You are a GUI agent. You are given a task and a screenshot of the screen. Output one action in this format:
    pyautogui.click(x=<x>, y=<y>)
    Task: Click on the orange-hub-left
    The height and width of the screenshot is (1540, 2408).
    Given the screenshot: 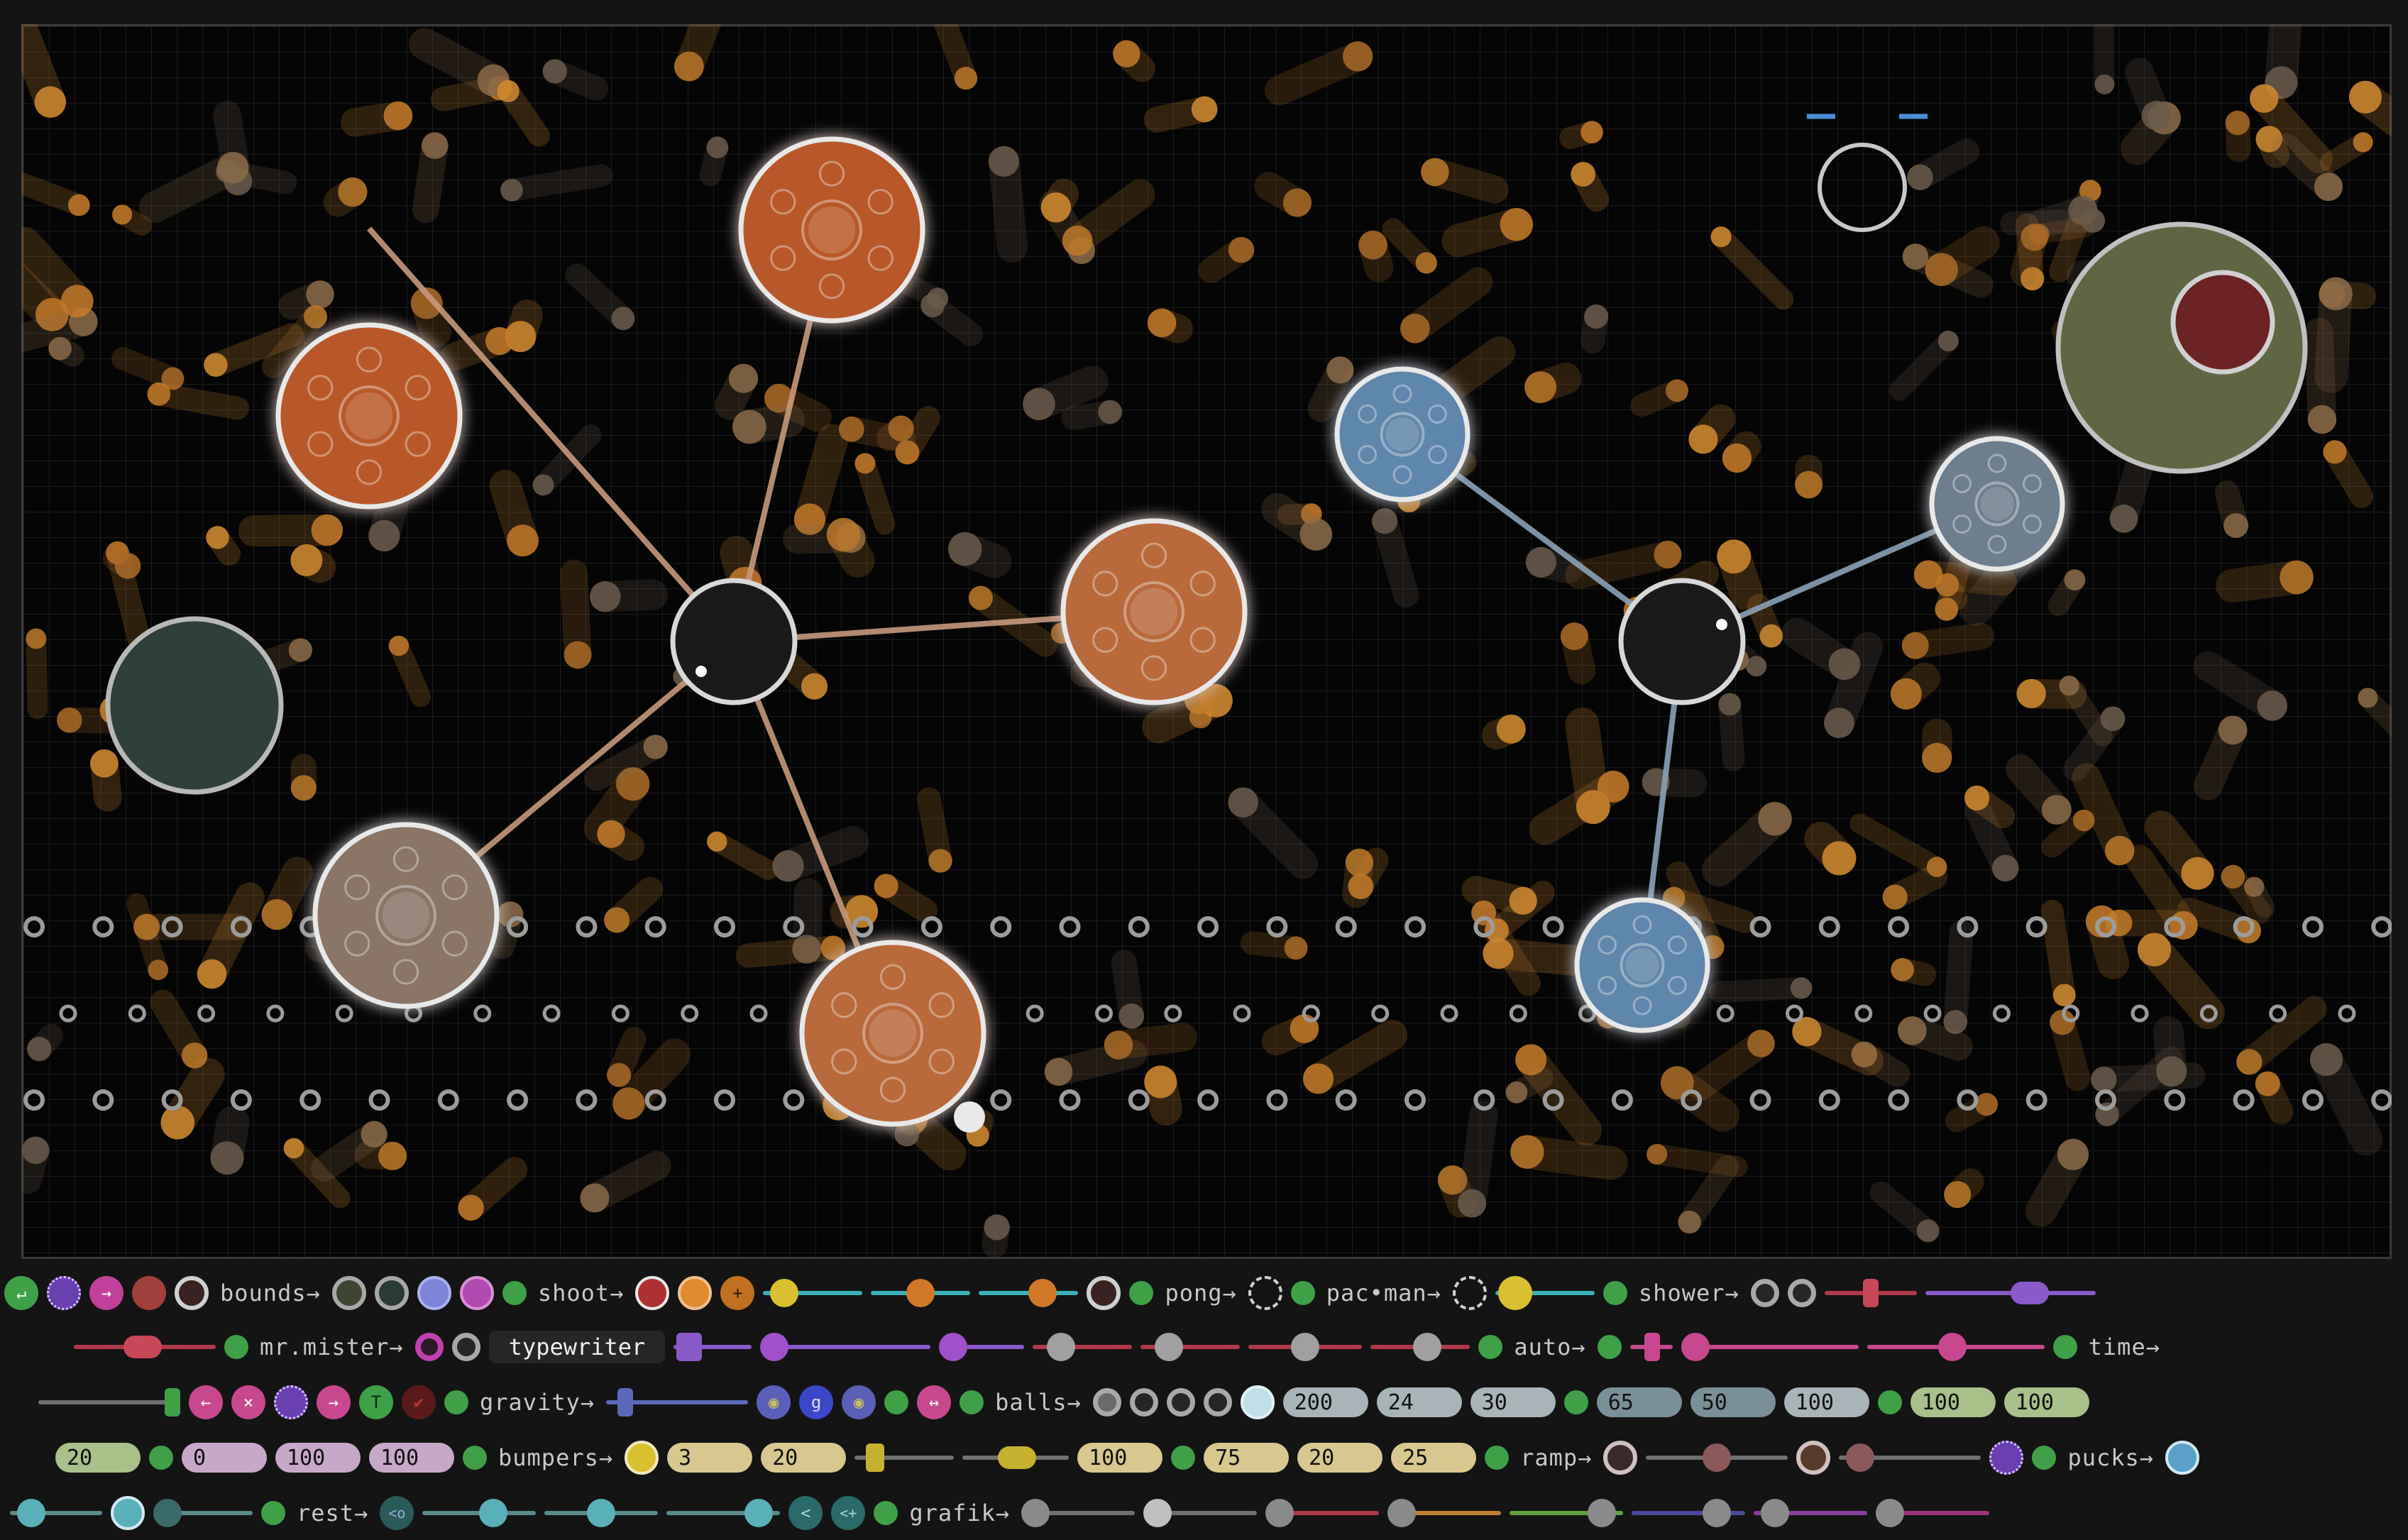 What is the action you would take?
    pyautogui.click(x=369, y=416)
    